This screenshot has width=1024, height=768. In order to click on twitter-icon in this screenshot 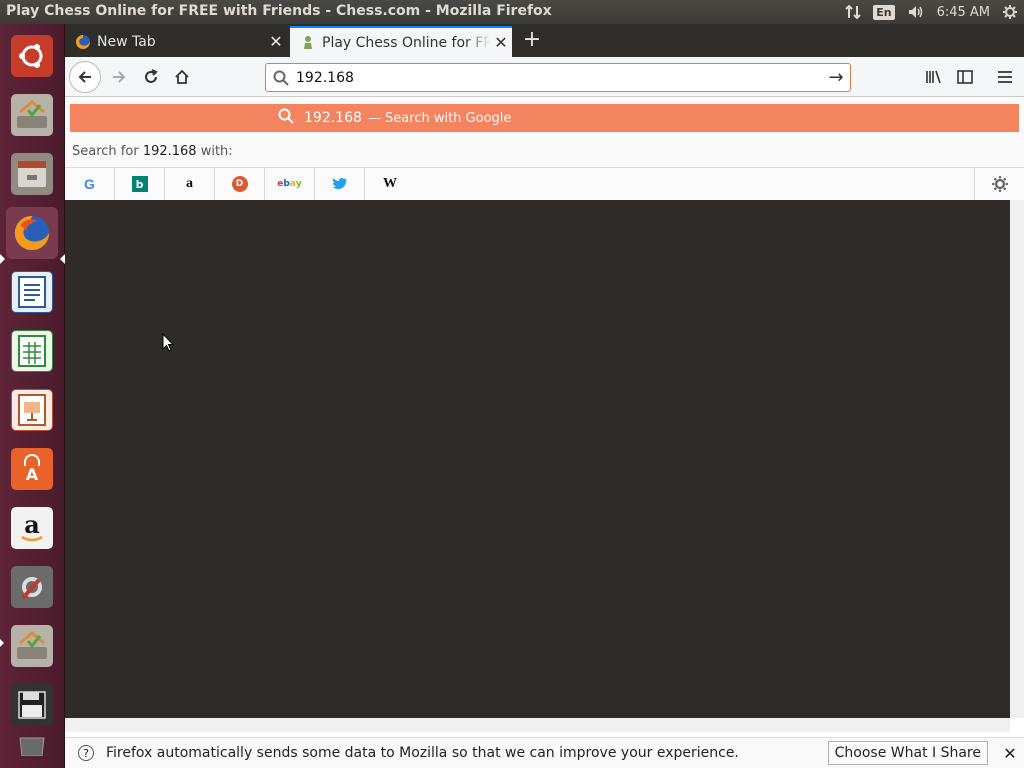, I will do `click(340, 184)`.